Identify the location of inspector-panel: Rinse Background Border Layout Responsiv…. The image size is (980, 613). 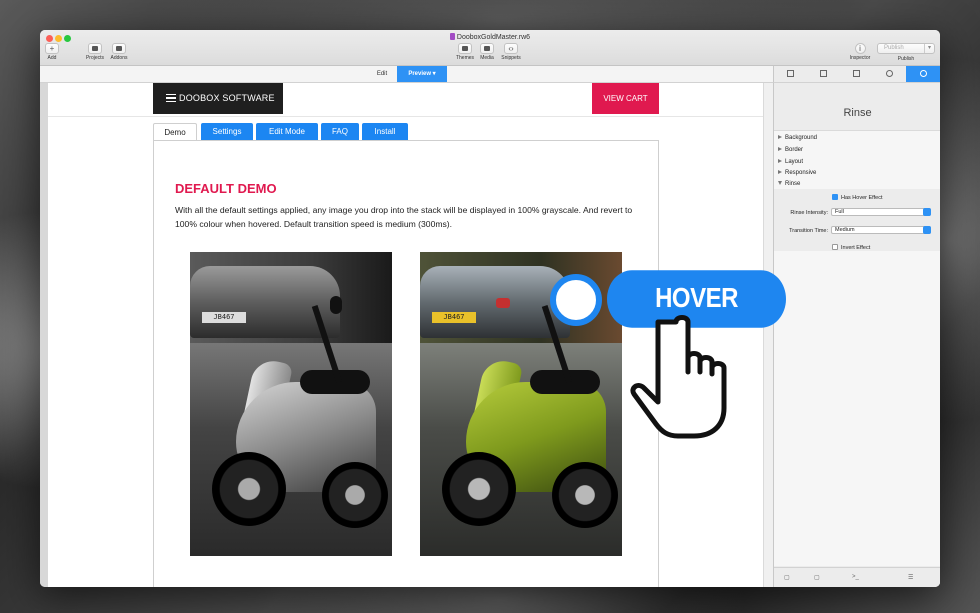
(856, 335).